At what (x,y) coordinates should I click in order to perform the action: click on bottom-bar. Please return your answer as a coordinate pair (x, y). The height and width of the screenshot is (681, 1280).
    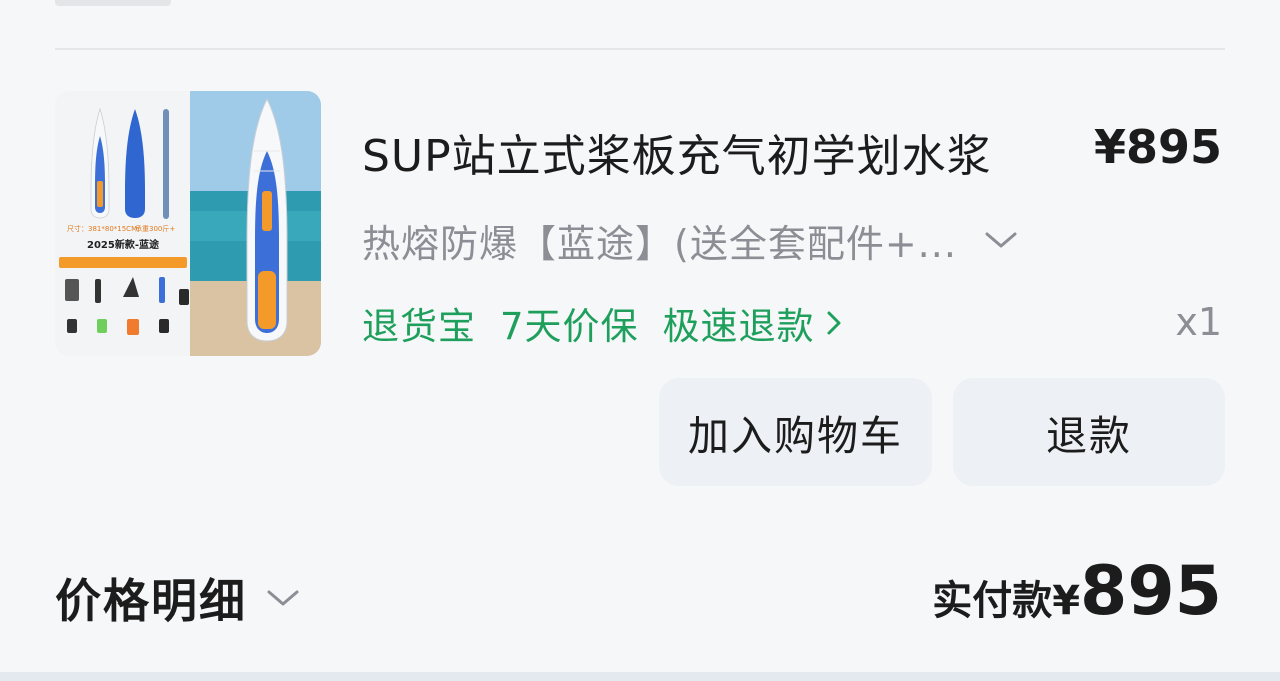
    Looking at the image, I should click on (640, 676).